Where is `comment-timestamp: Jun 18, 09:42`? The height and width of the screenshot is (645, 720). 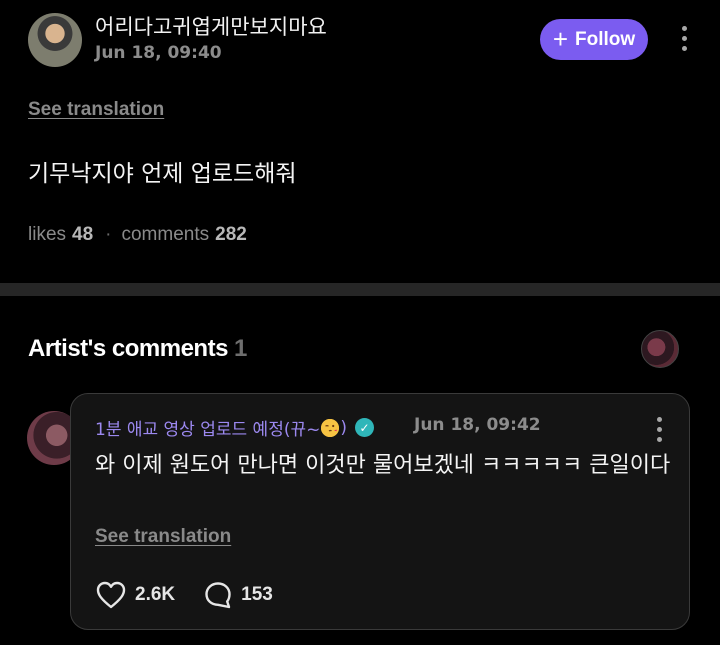 comment-timestamp: Jun 18, 09:42 is located at coordinates (477, 425).